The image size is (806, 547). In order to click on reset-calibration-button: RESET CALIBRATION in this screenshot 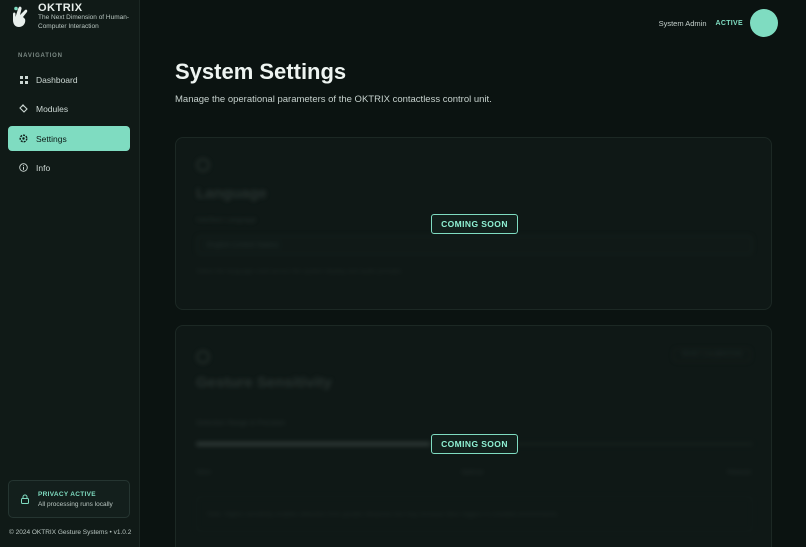, I will do `click(712, 355)`.